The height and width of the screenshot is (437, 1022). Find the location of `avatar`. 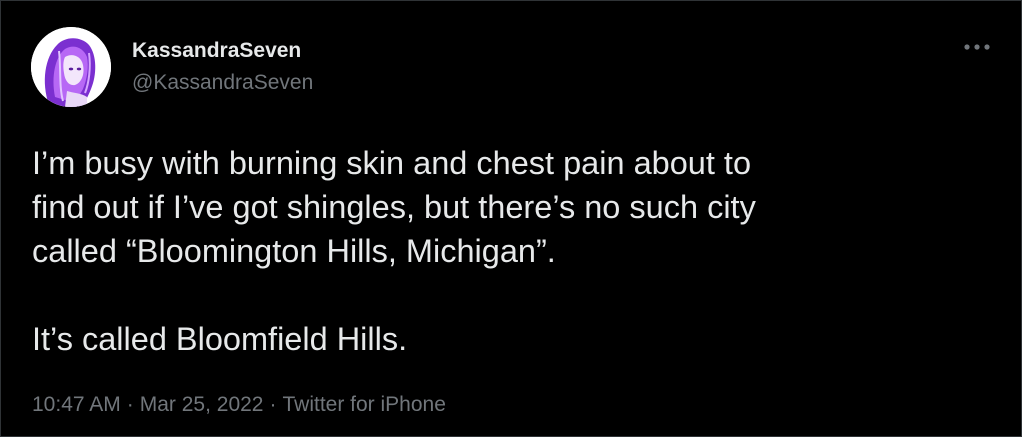

avatar is located at coordinates (71, 67).